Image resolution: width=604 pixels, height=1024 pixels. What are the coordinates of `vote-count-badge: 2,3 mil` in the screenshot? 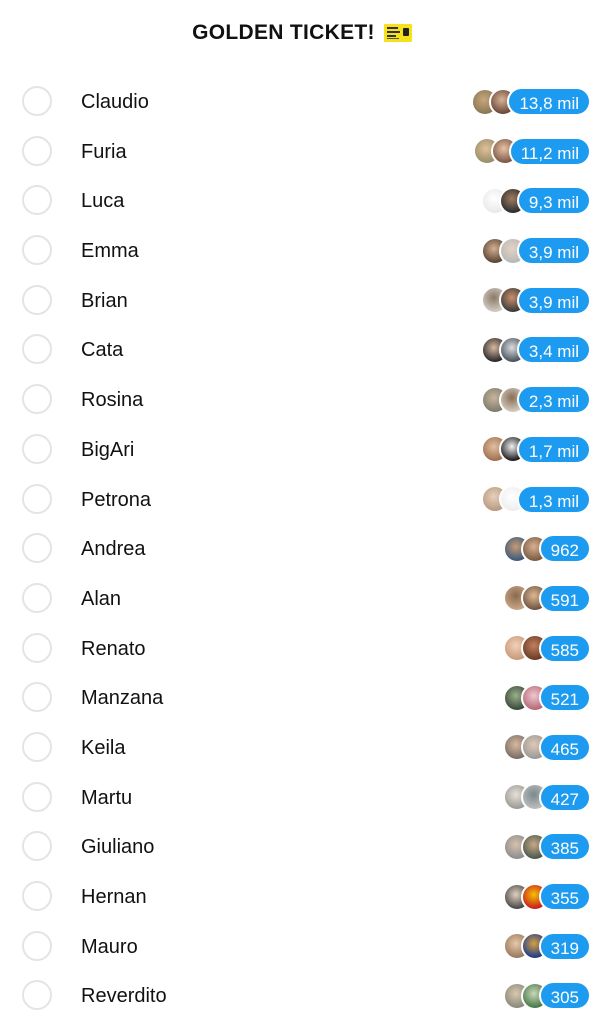 It's located at (553, 400).